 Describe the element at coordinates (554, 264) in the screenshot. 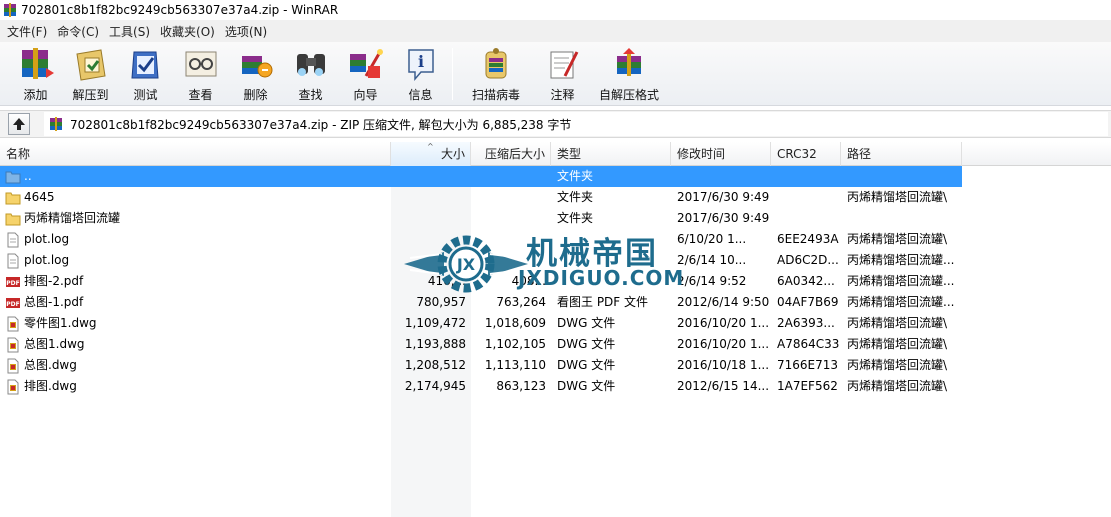

I see `watermark: JX 机械帝国 JXDIGUO.COM` at that location.